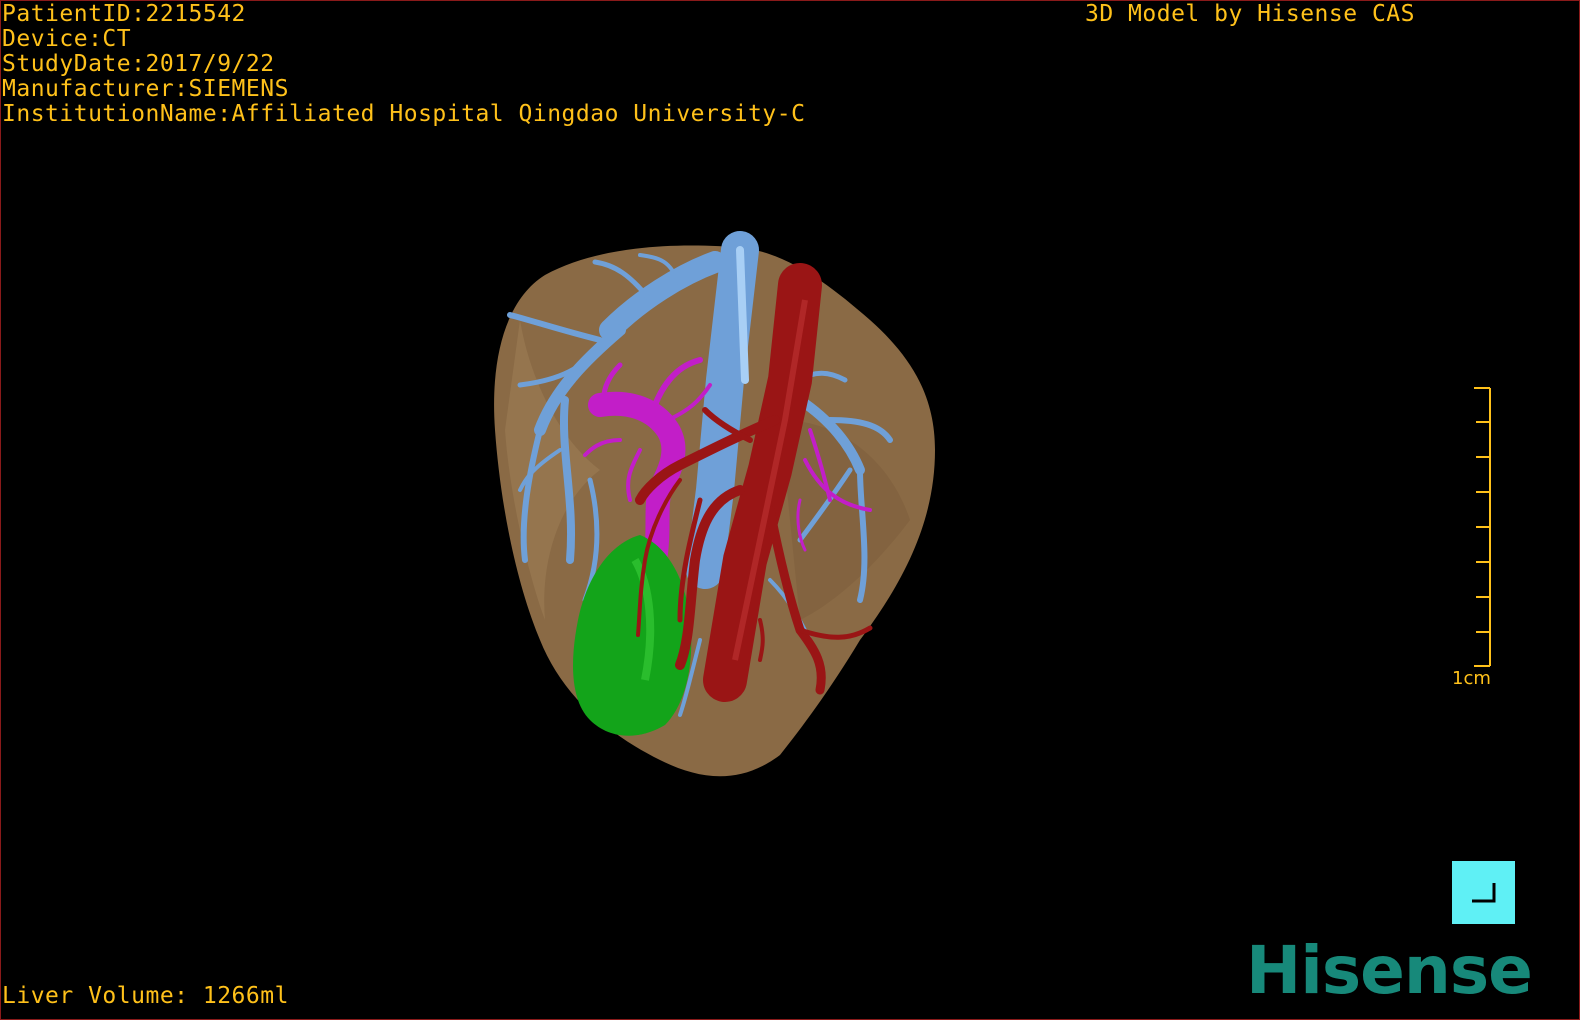 The image size is (1580, 1020). I want to click on orientation-reset-icon, so click(1484, 893).